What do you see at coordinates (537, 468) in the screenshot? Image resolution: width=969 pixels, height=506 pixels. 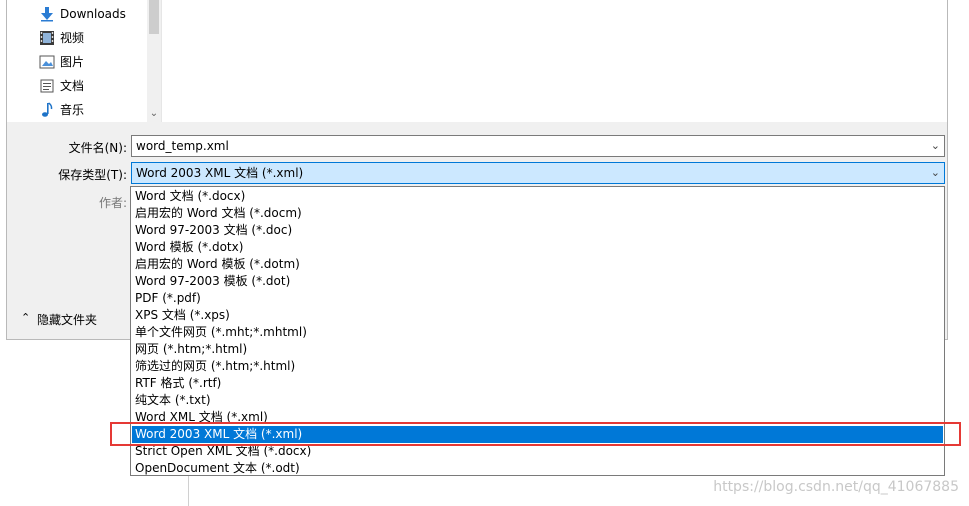 I see `dropdown-option: OpenDocument 文本 (*.odt)` at bounding box center [537, 468].